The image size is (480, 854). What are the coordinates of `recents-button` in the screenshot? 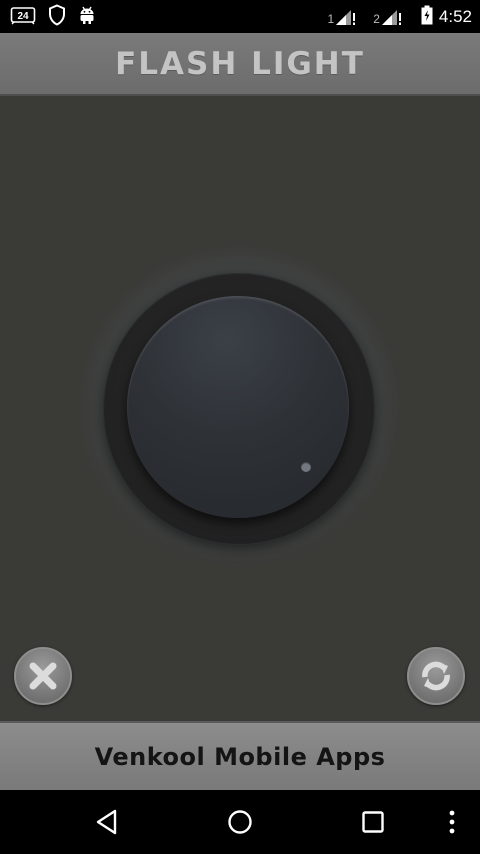 It's located at (373, 822).